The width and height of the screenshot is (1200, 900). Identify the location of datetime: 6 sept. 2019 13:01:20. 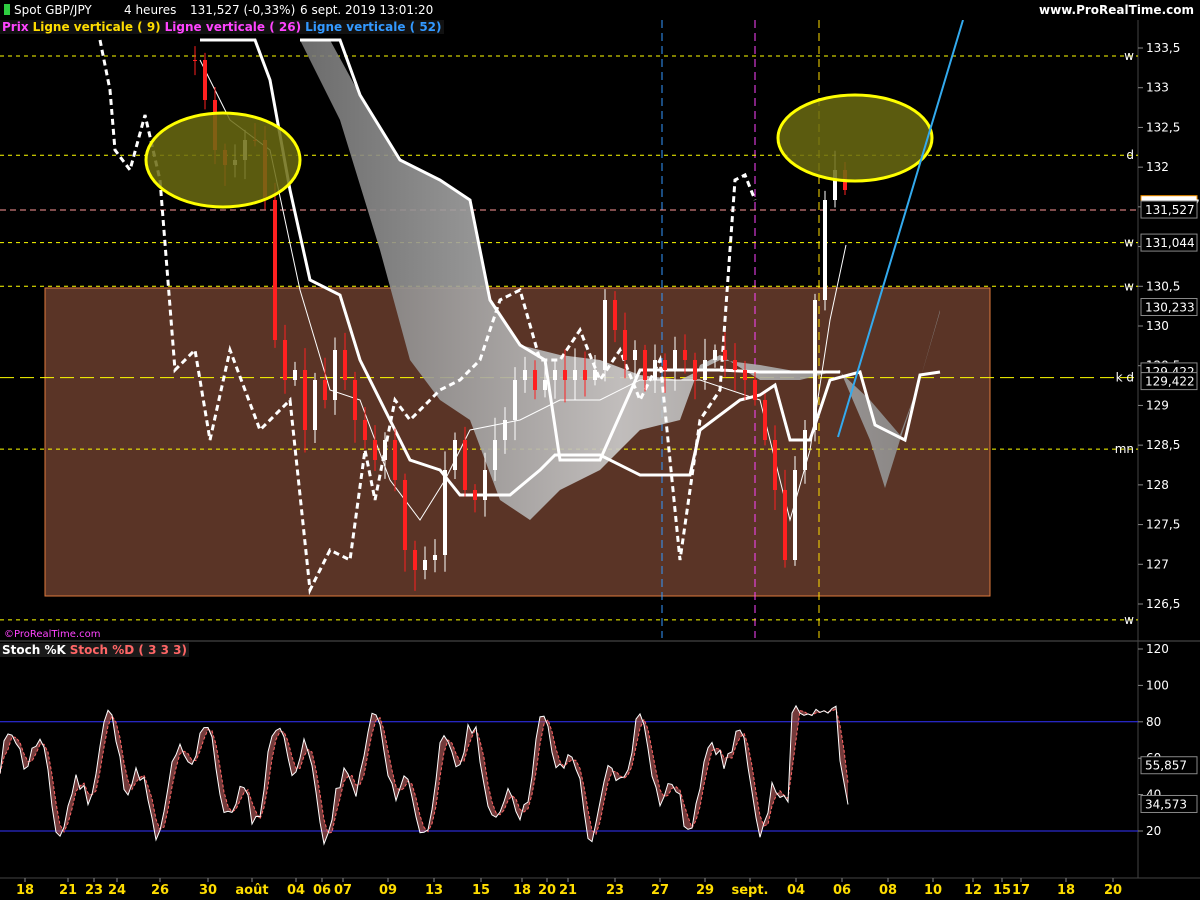
(367, 10).